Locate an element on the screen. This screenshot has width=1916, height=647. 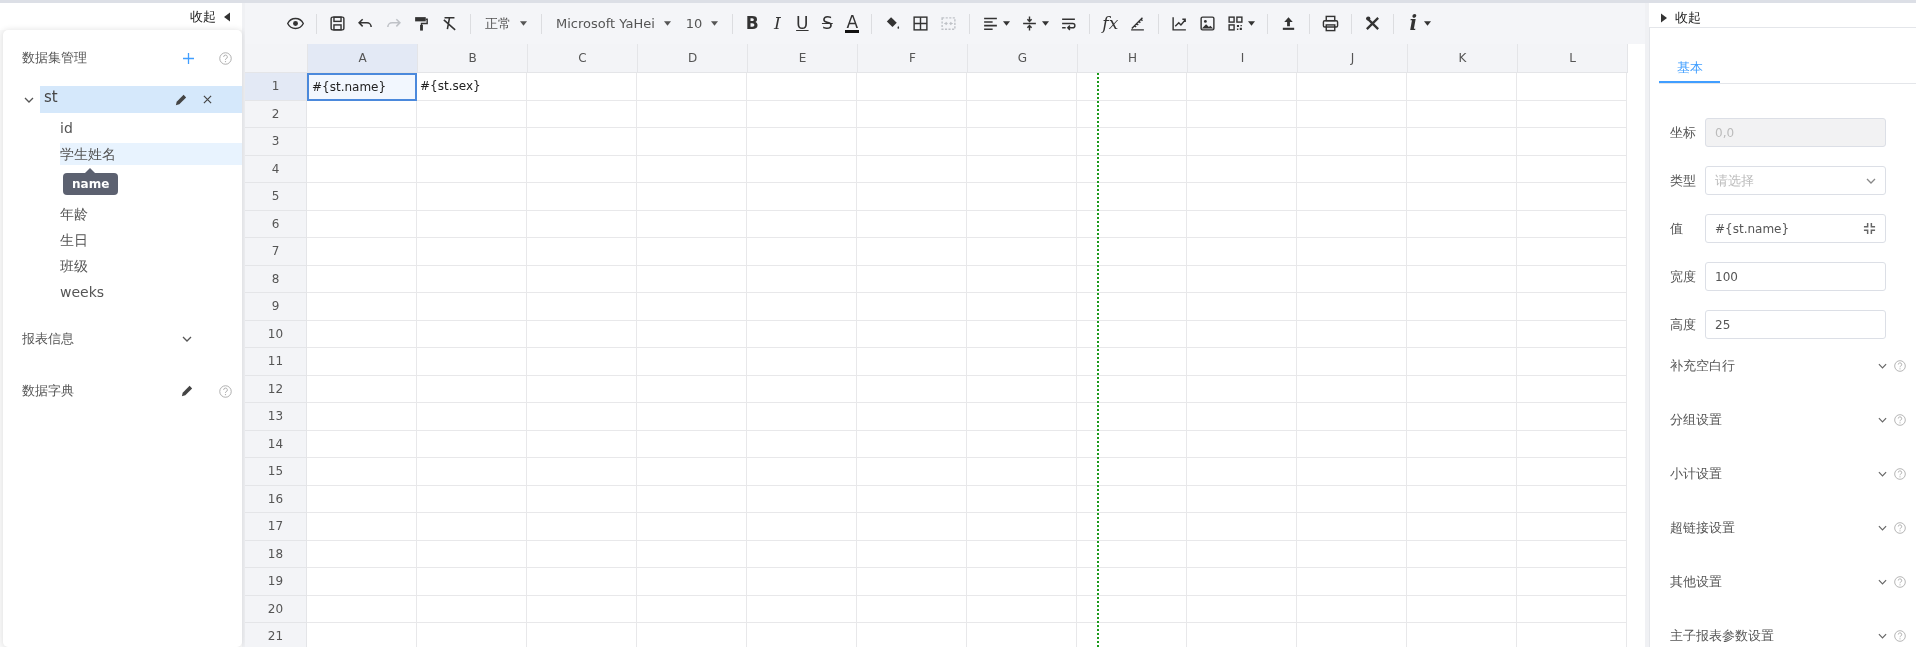
row-header: 8 is located at coordinates (276, 279).